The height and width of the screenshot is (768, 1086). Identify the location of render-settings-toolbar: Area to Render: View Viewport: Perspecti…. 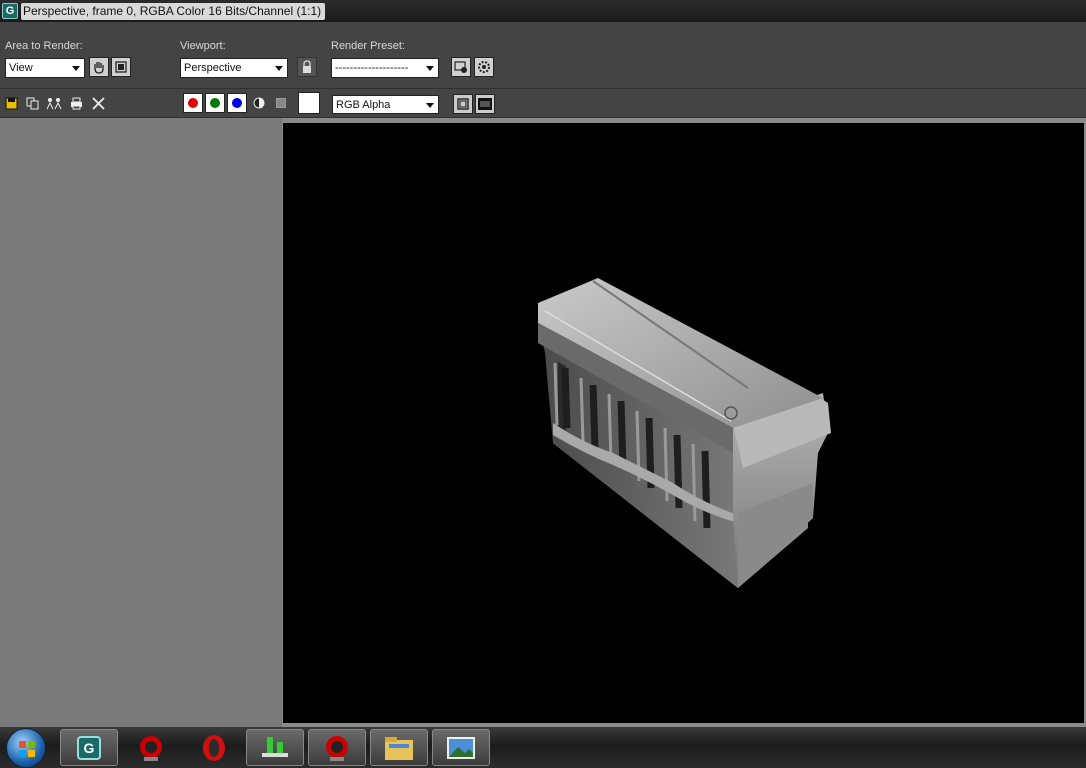
(543, 55).